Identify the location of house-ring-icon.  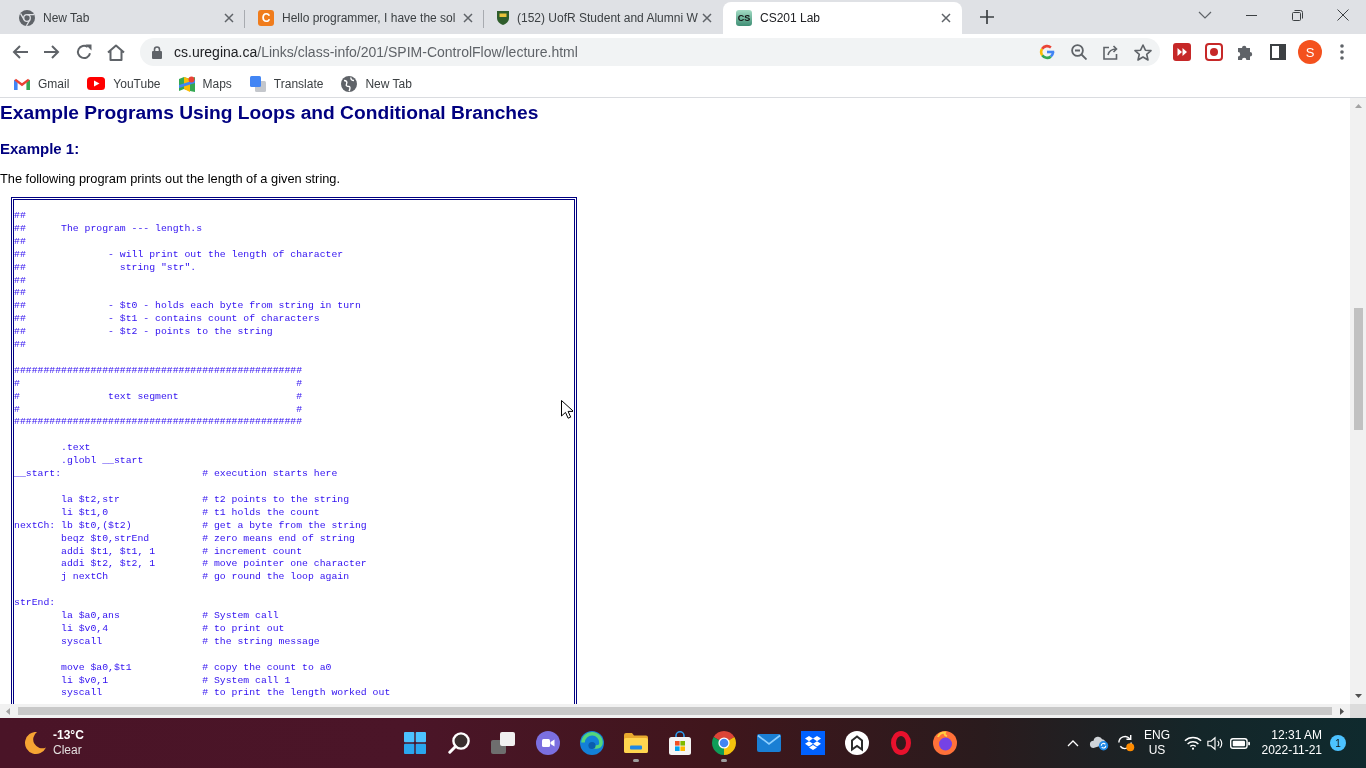
(856, 743).